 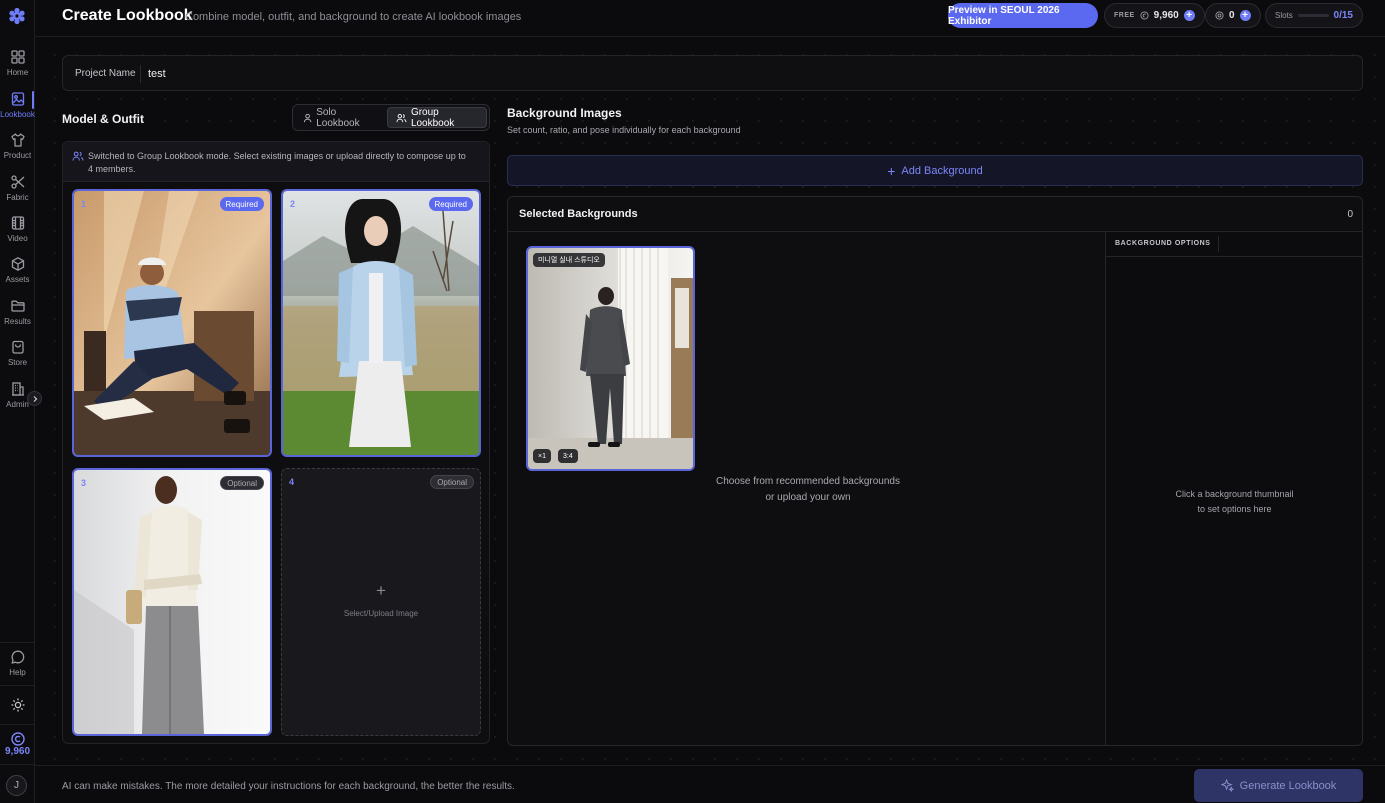 I want to click on upload-image-label: Select/Upload Image, so click(x=381, y=613).